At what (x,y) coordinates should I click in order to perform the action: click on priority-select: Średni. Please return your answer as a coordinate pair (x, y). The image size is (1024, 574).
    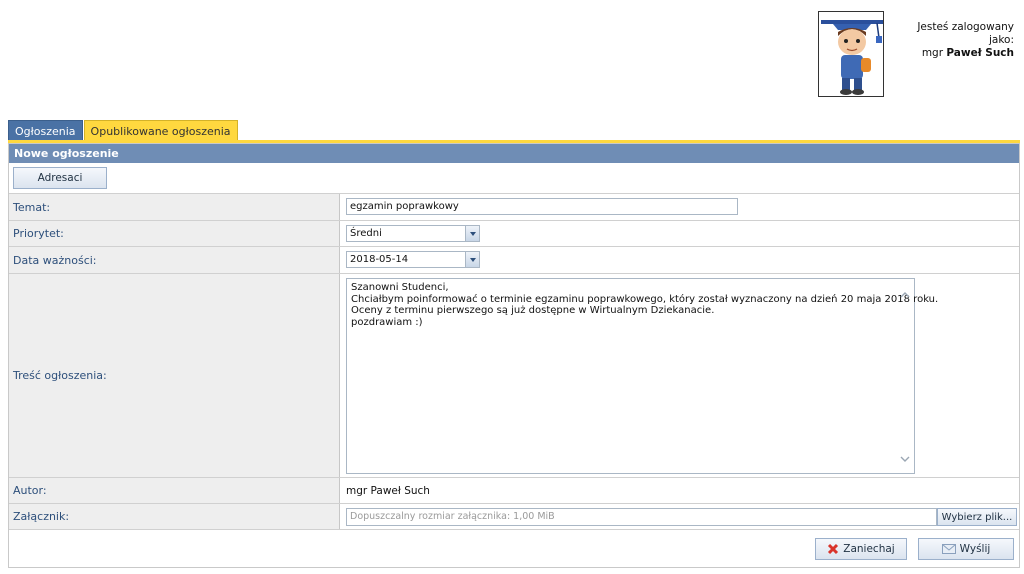
    Looking at the image, I should click on (413, 233).